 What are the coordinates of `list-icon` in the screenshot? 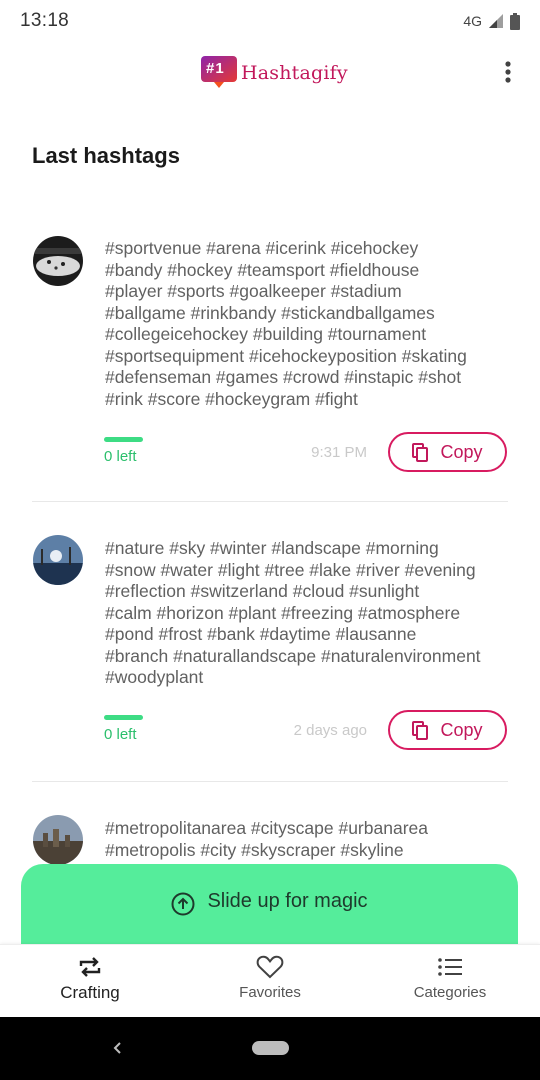 It's located at (450, 967).